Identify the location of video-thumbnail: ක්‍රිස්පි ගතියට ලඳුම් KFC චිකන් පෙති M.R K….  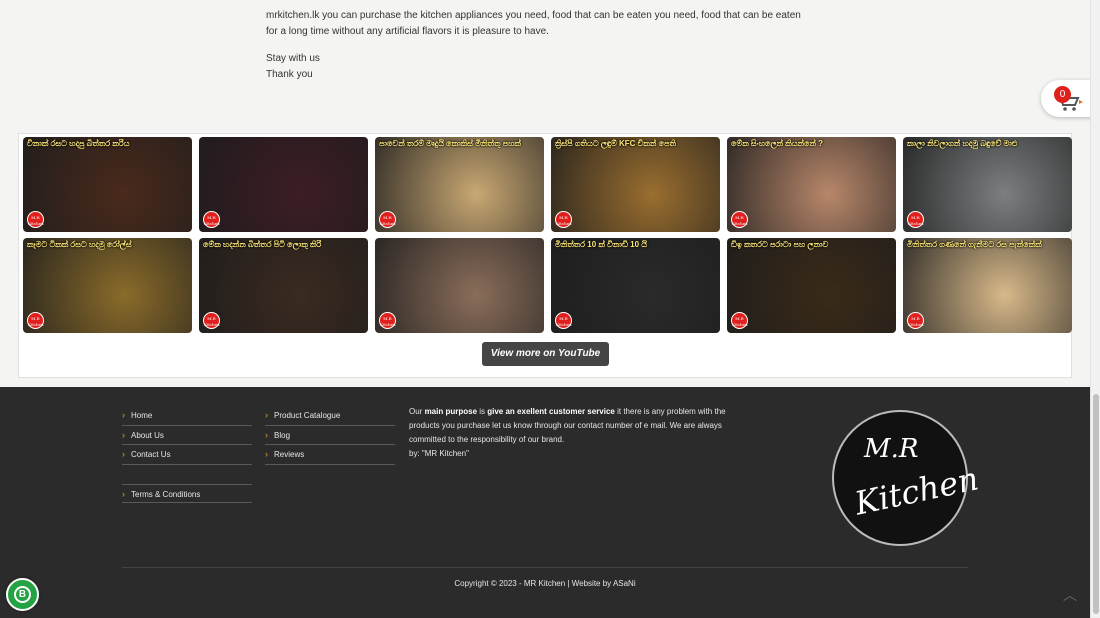
(635, 184).